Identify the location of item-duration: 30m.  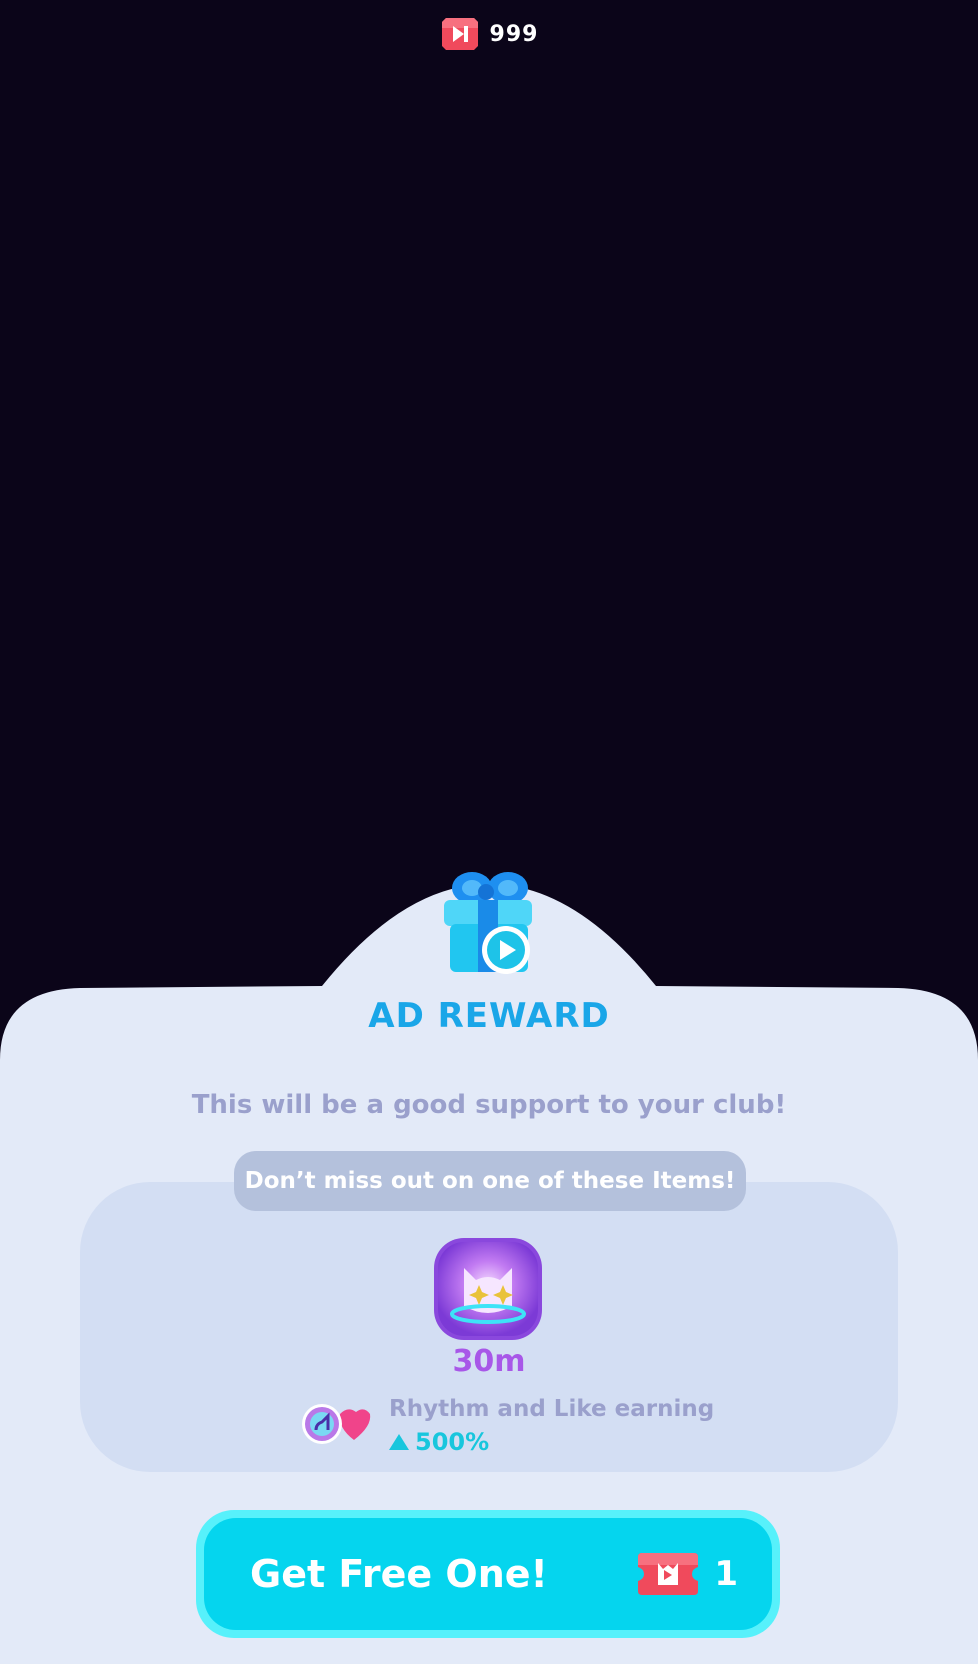
(489, 1361).